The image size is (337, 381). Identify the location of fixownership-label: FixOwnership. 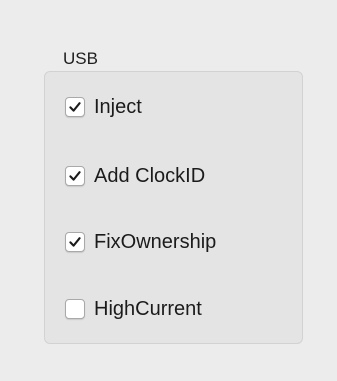
(155, 242).